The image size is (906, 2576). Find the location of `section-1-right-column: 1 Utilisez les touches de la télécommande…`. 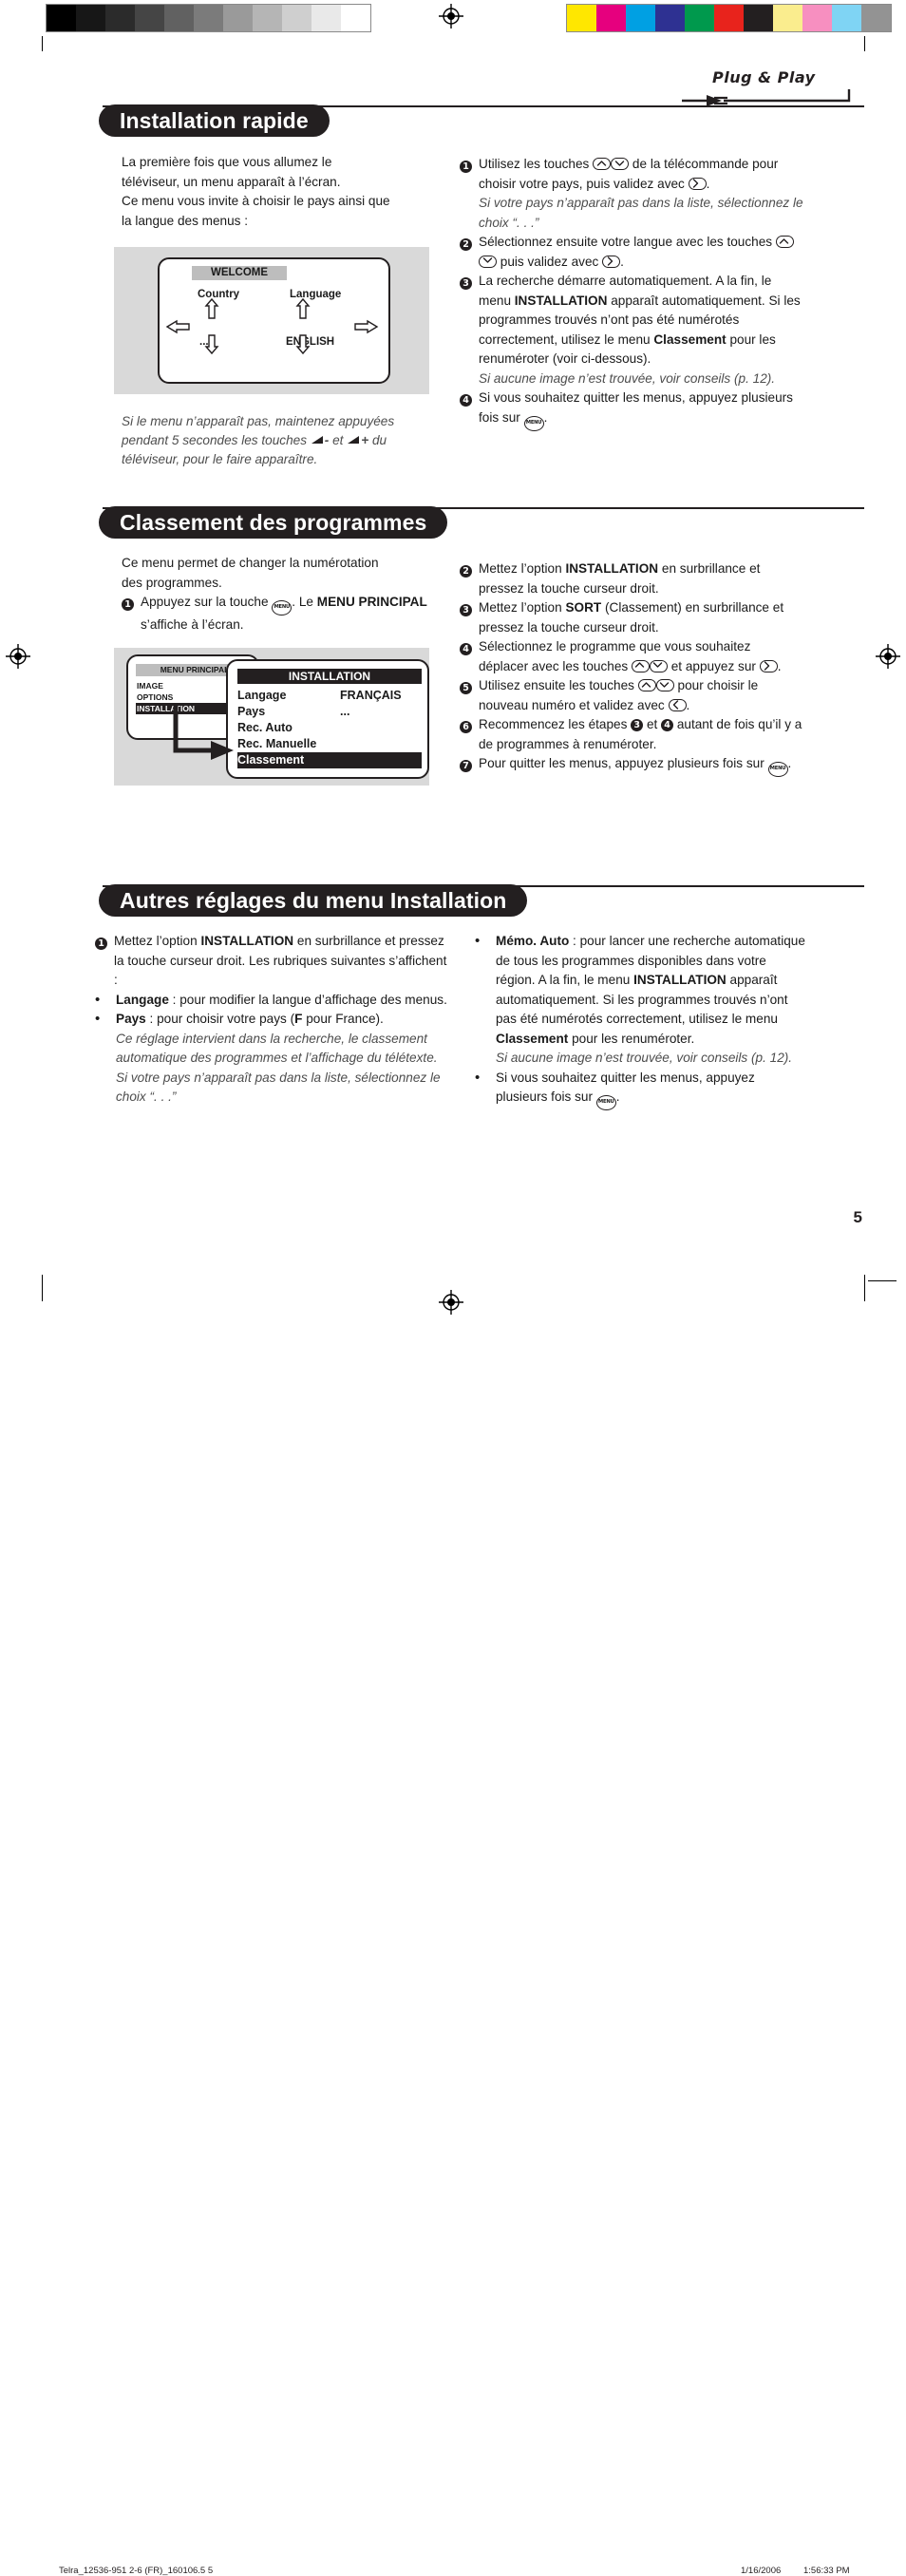

section-1-right-column: 1 Utilisez les touches de la télécommande… is located at coordinates (632, 293).